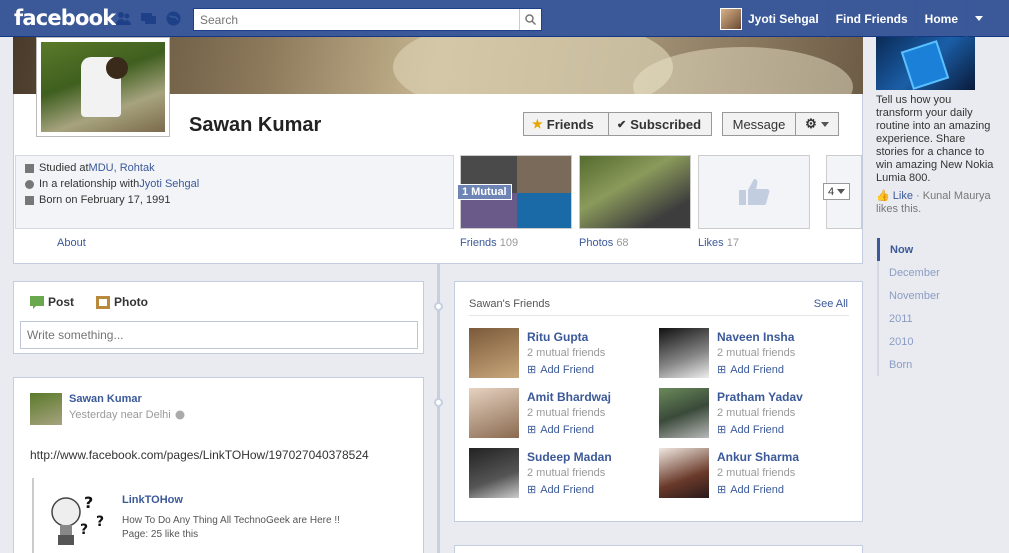  What do you see at coordinates (569, 457) in the screenshot?
I see `friend-name: Sudeep Madan` at bounding box center [569, 457].